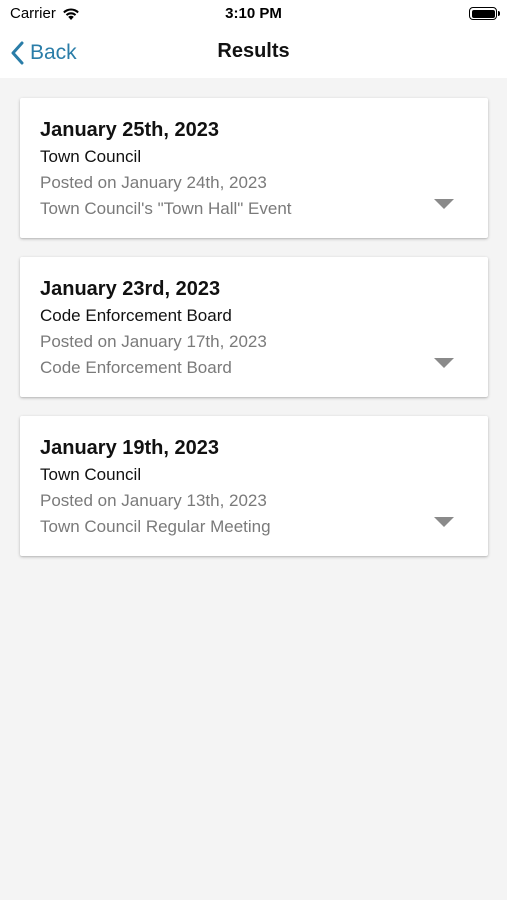 This screenshot has width=507, height=900. I want to click on navigation-bar: Back Results, so click(253, 53).